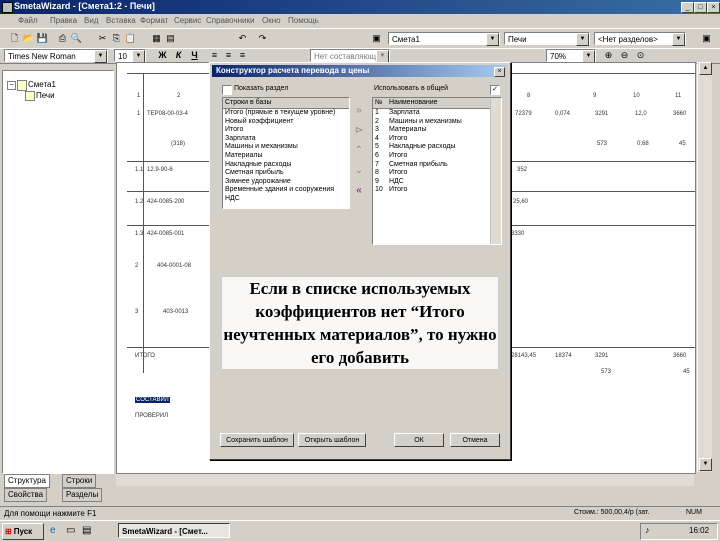 This screenshot has width=720, height=541. I want to click on dialog-title: Конструктор расчета перевода в цены, so click(359, 71).